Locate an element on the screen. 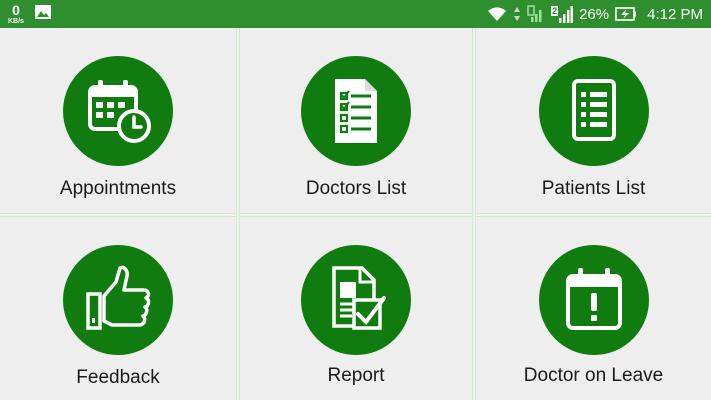 Image resolution: width=711 pixels, height=400 pixels. patients-list-icon-circle is located at coordinates (593, 111).